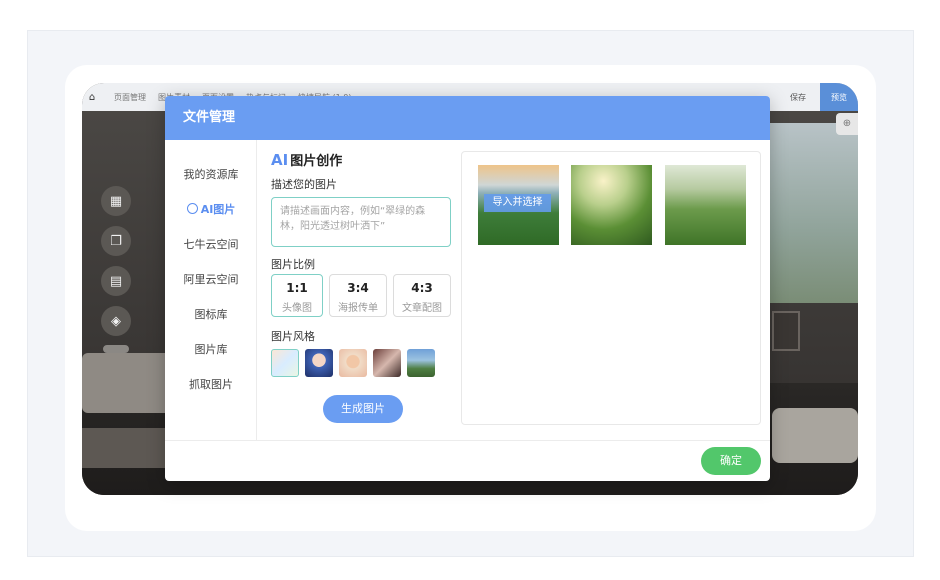 Image resolution: width=940 pixels, height=580 pixels. I want to click on modal-title: 文件管理, so click(467, 118).